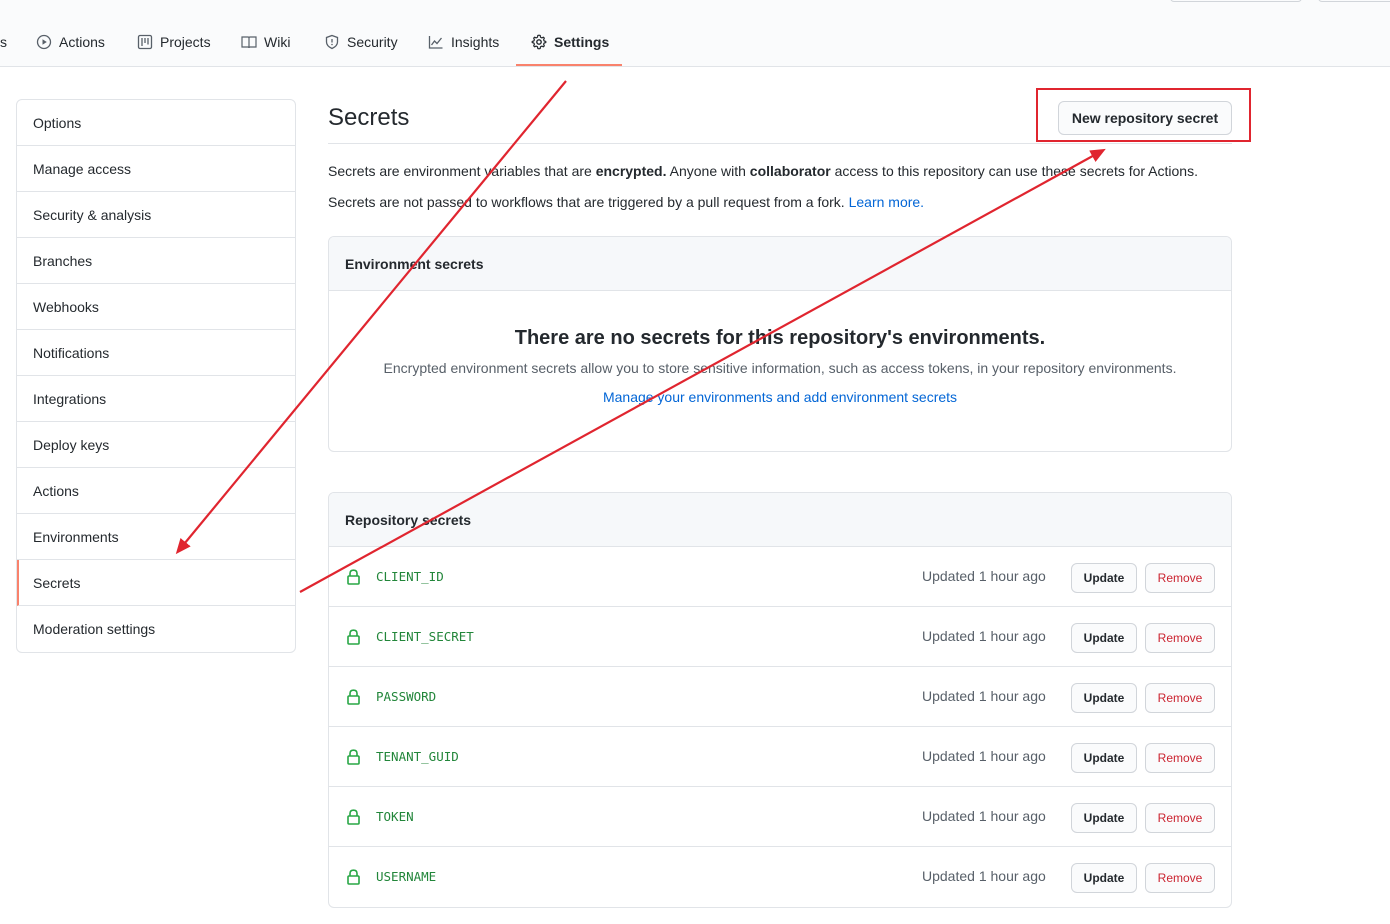 This screenshot has height=924, width=1390. Describe the element at coordinates (780, 817) in the screenshot. I see `secret-row: TOKEN Updated 1 hour ago Update Remove` at that location.